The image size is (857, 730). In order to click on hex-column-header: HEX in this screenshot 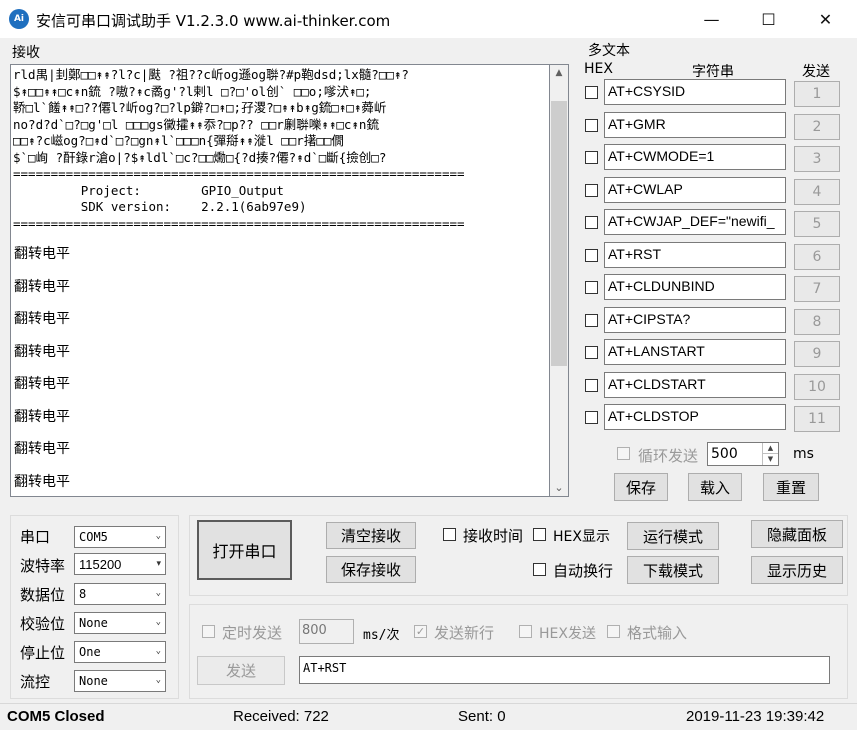, I will do `click(598, 69)`.